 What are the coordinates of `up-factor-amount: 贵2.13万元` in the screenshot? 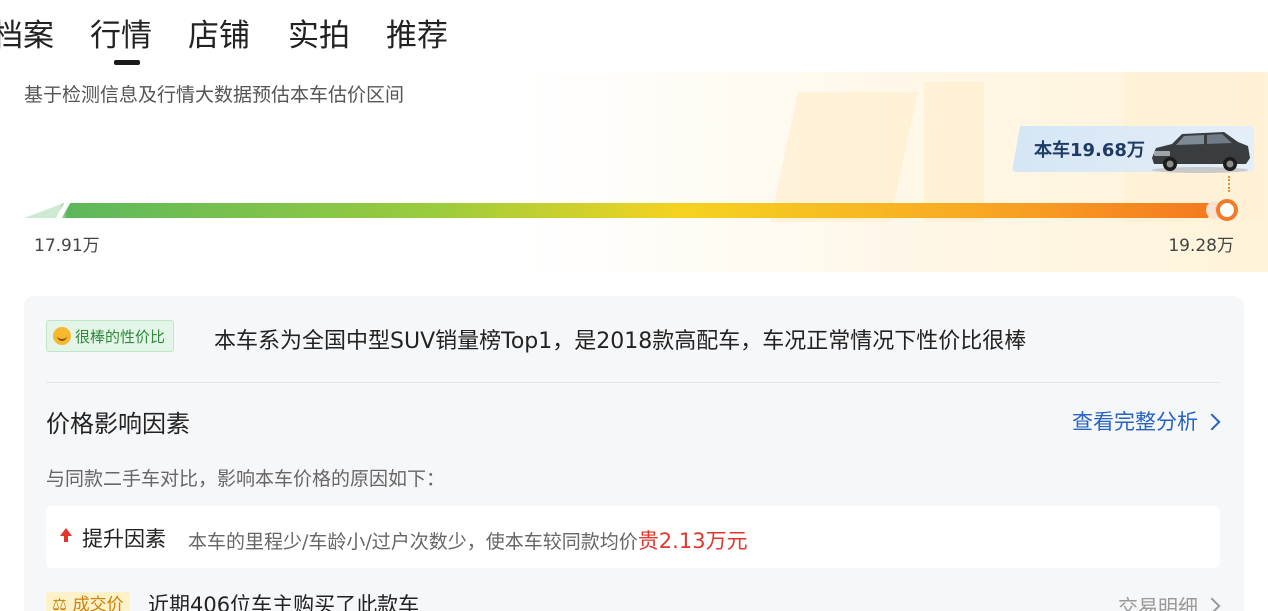 It's located at (692, 541).